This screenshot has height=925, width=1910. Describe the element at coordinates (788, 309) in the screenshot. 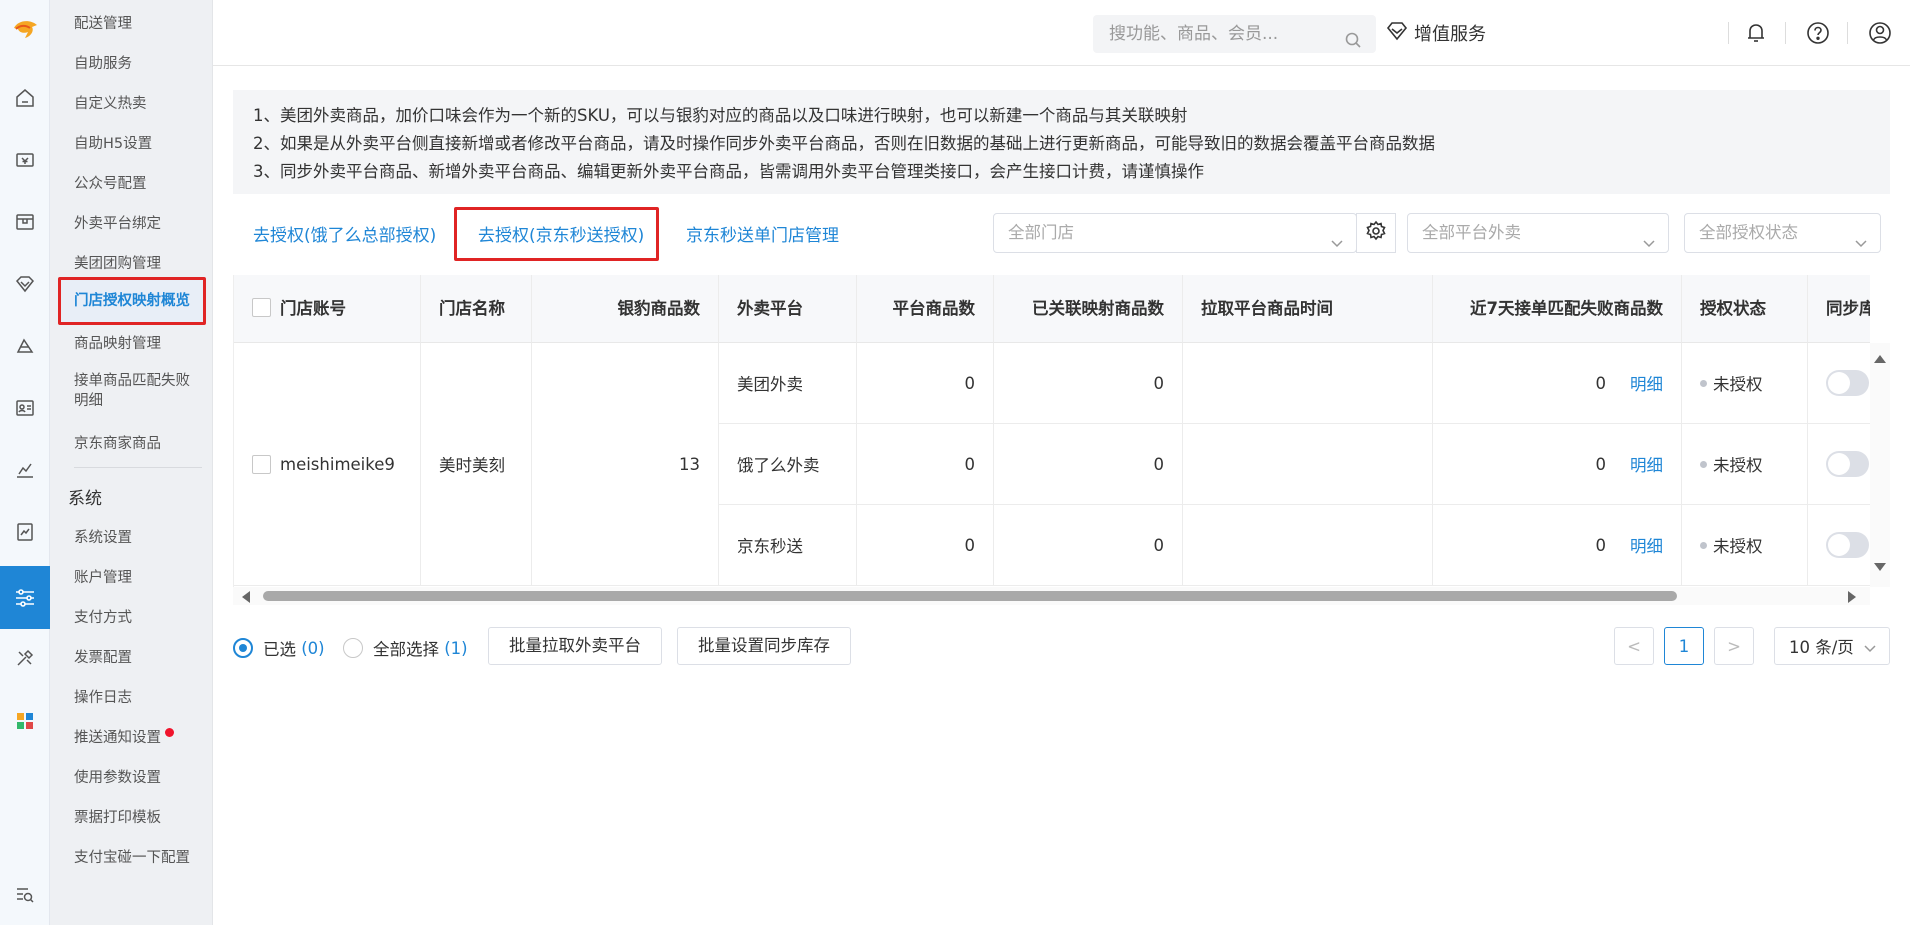

I see `th-platform: 外卖平台` at that location.